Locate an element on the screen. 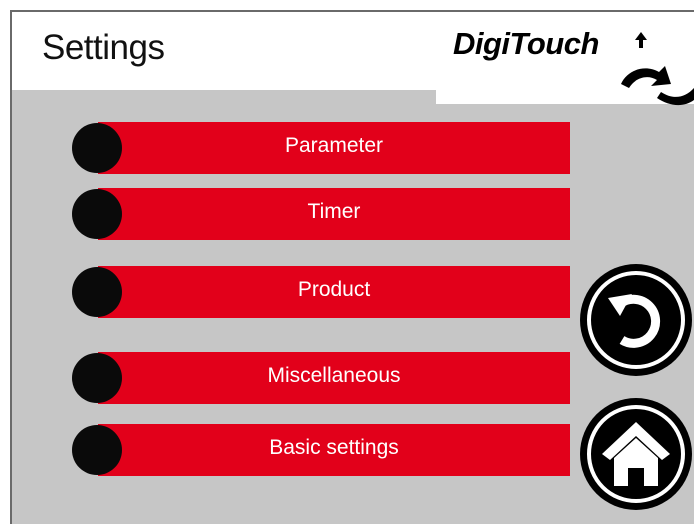 The width and height of the screenshot is (694, 524). button-label: Timer is located at coordinates (334, 211).